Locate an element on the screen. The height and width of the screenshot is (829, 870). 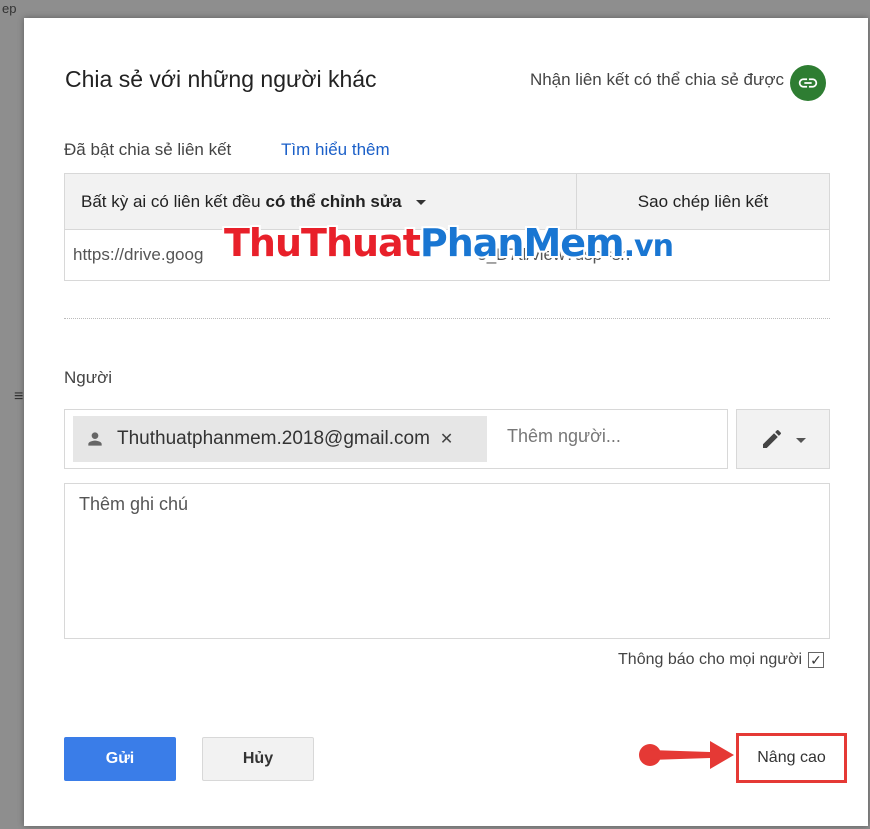
learn-more-link: Tìm hiểu thêm is located at coordinates (335, 150).